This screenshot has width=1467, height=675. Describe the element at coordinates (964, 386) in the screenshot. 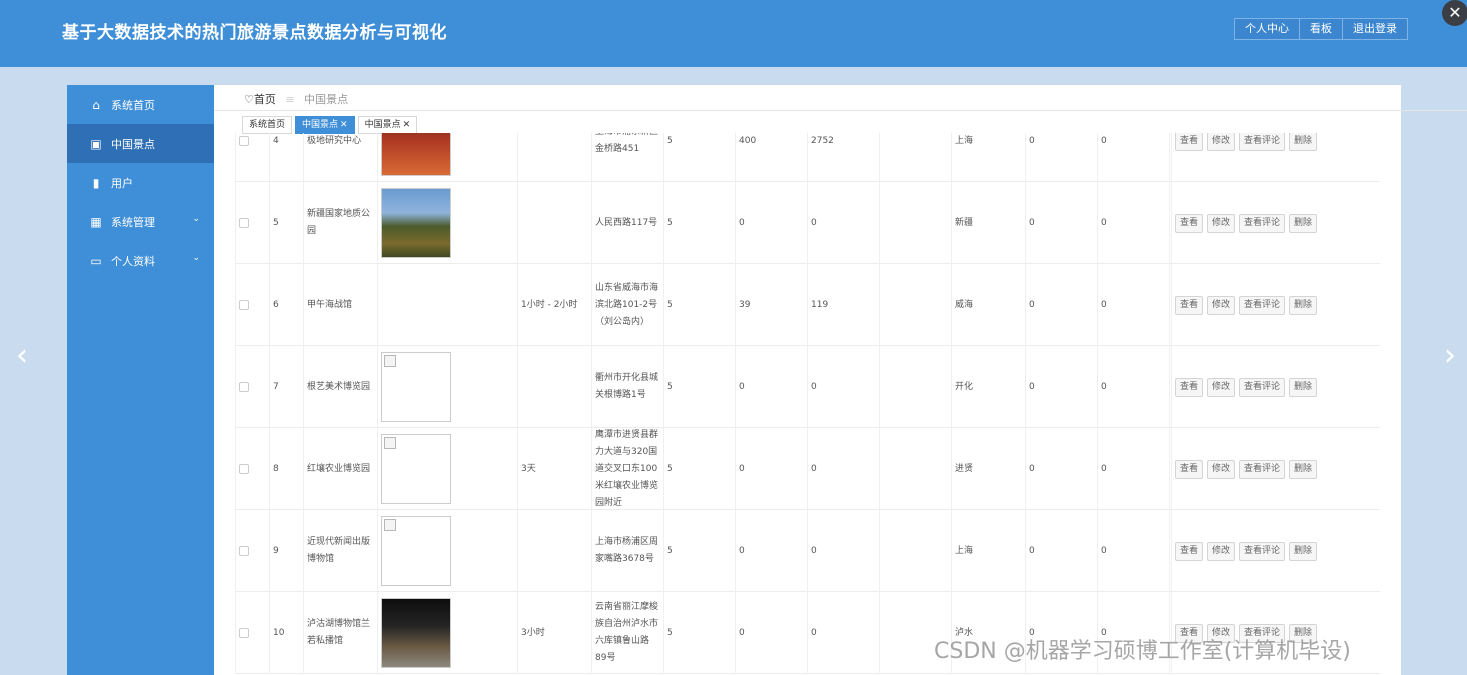

I see `cell-text: 开化` at that location.